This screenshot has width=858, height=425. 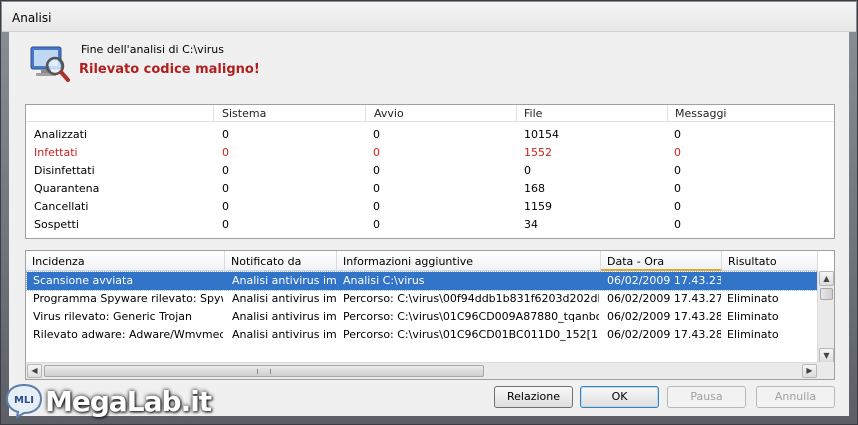 I want to click on log-col-informazioni: Informazioni aggiuntive, so click(x=469, y=261).